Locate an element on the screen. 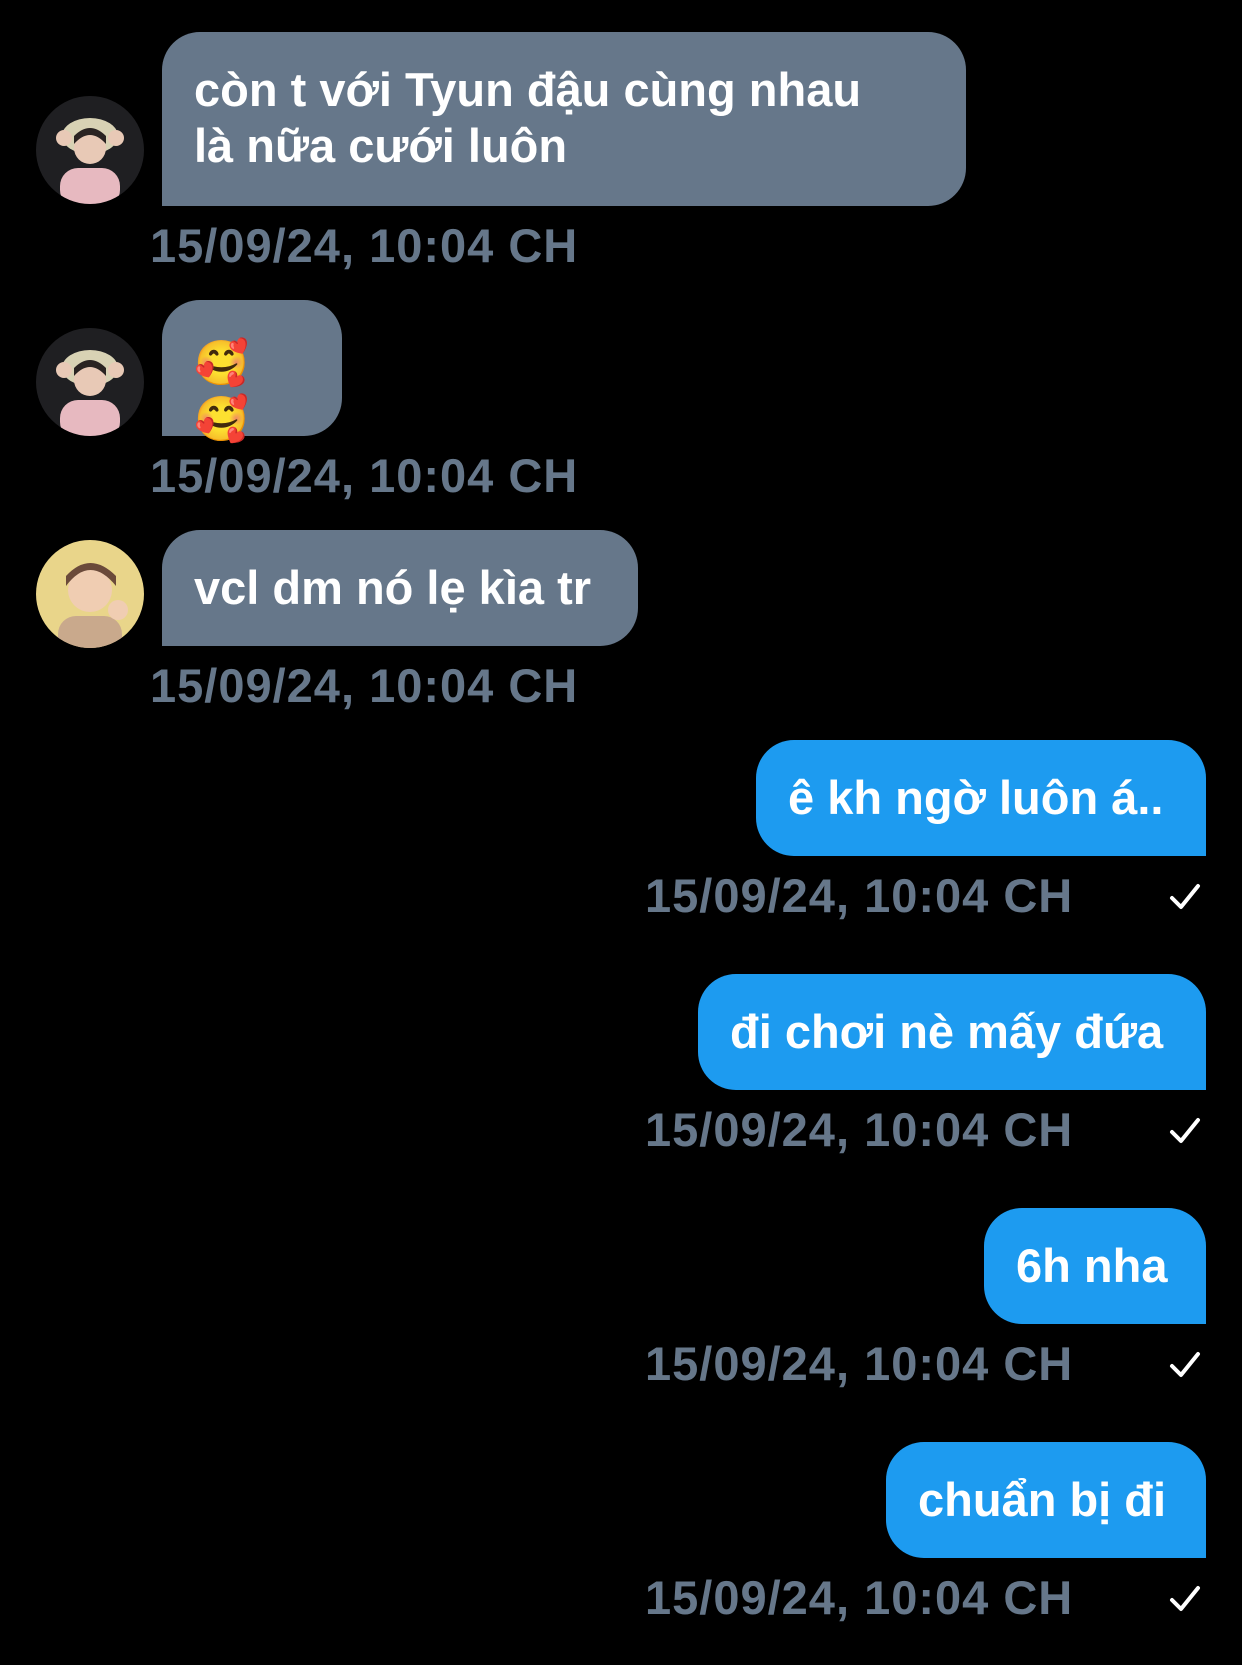 This screenshot has width=1242, height=1665. outgoing-message-bubble: chuẩn bị đi is located at coordinates (1046, 1500).